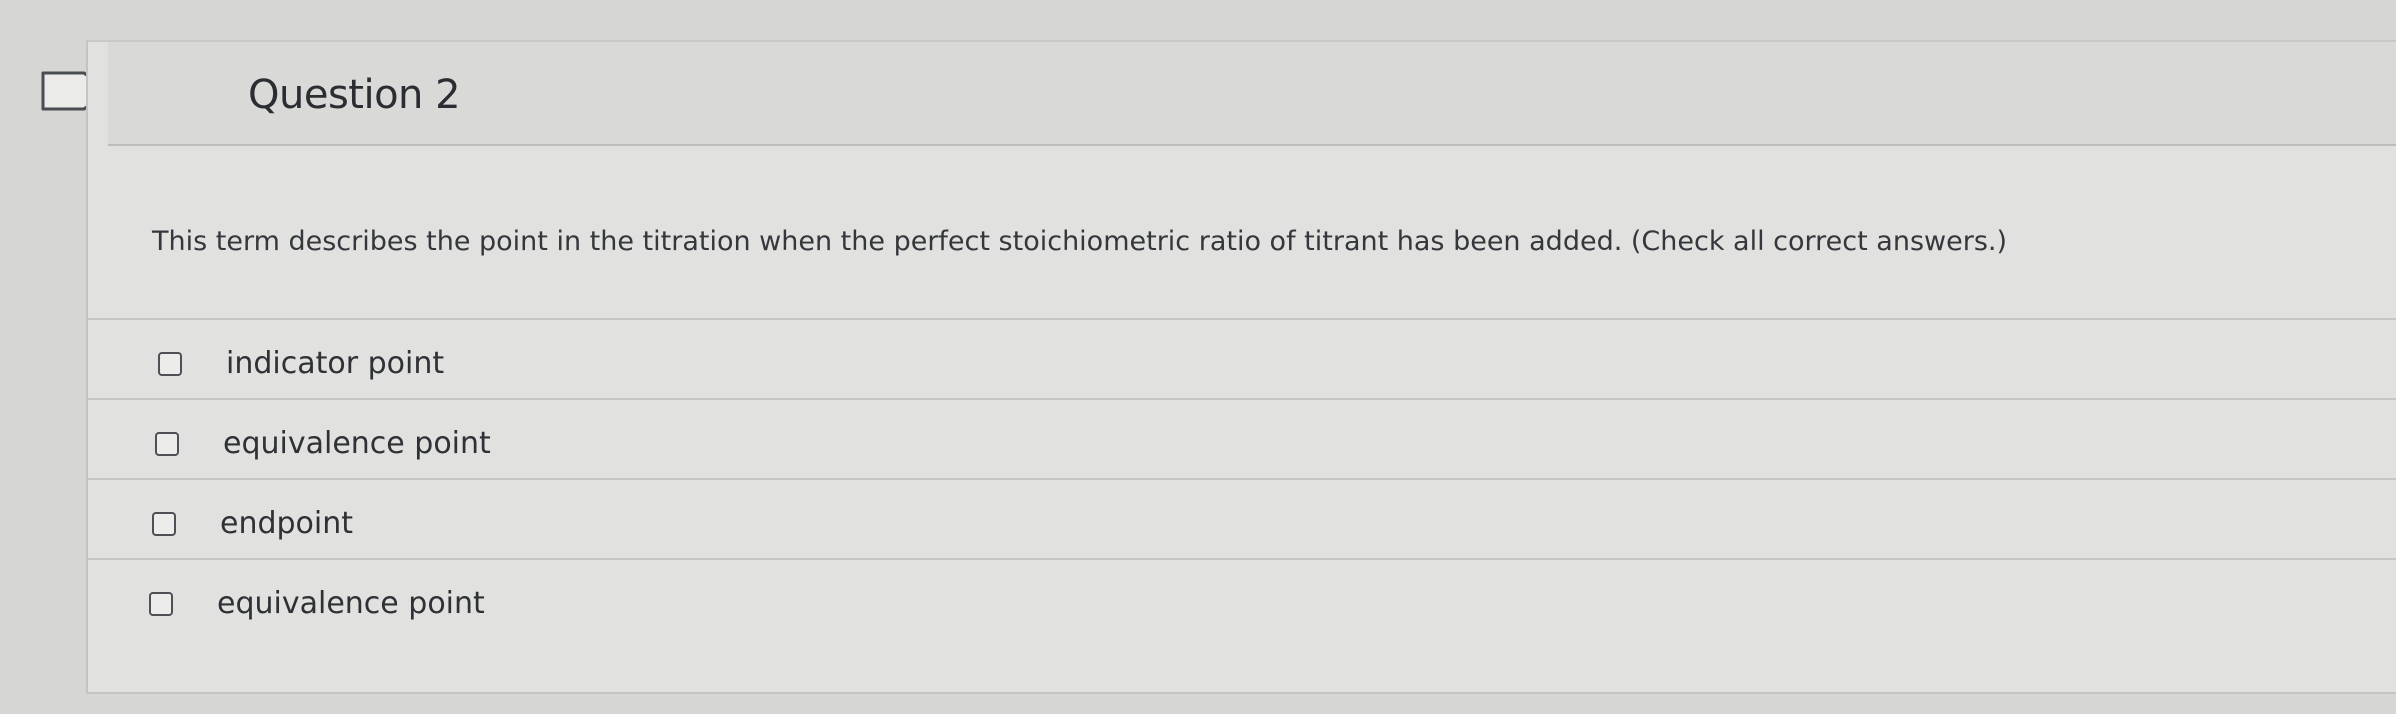 This screenshot has width=2396, height=714. What do you see at coordinates (335, 363) in the screenshot?
I see `option-label: indicator point` at bounding box center [335, 363].